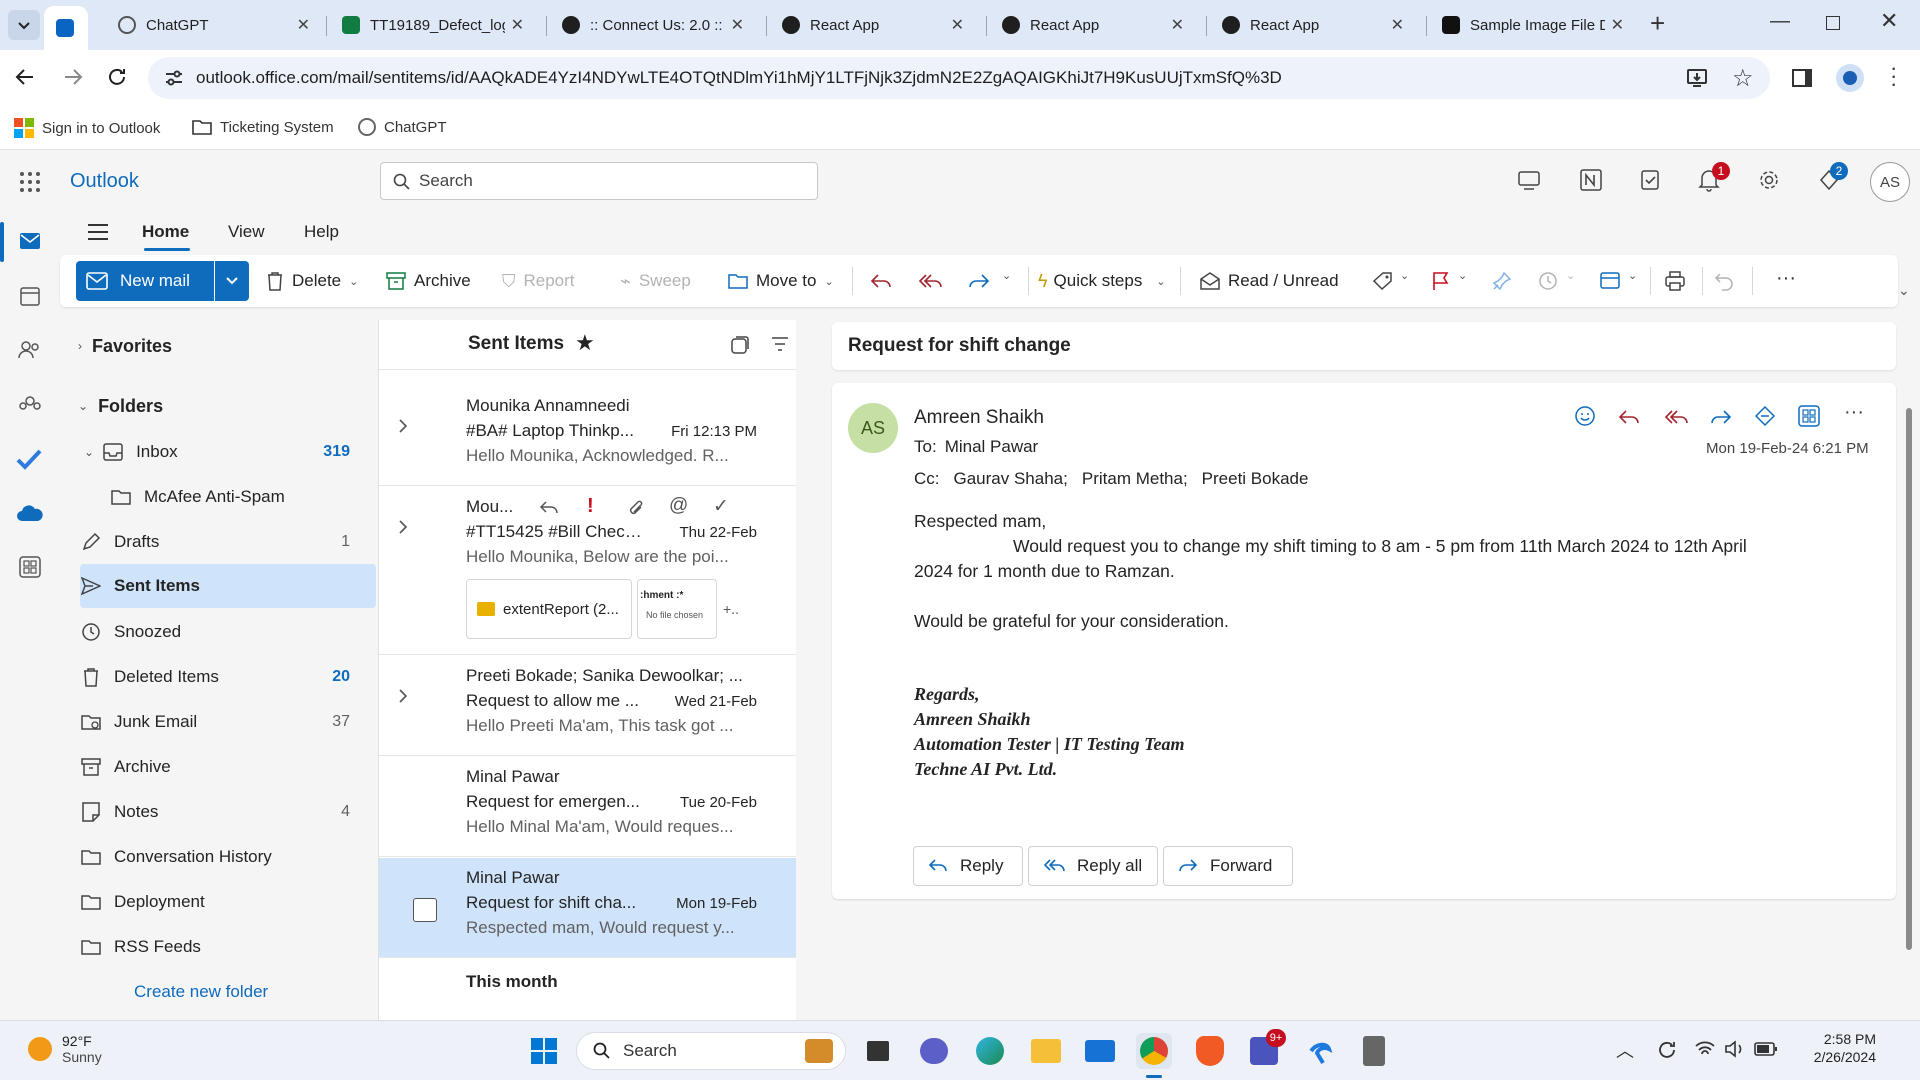 The image size is (1920, 1080). I want to click on forward-button: Forward, so click(1228, 866).